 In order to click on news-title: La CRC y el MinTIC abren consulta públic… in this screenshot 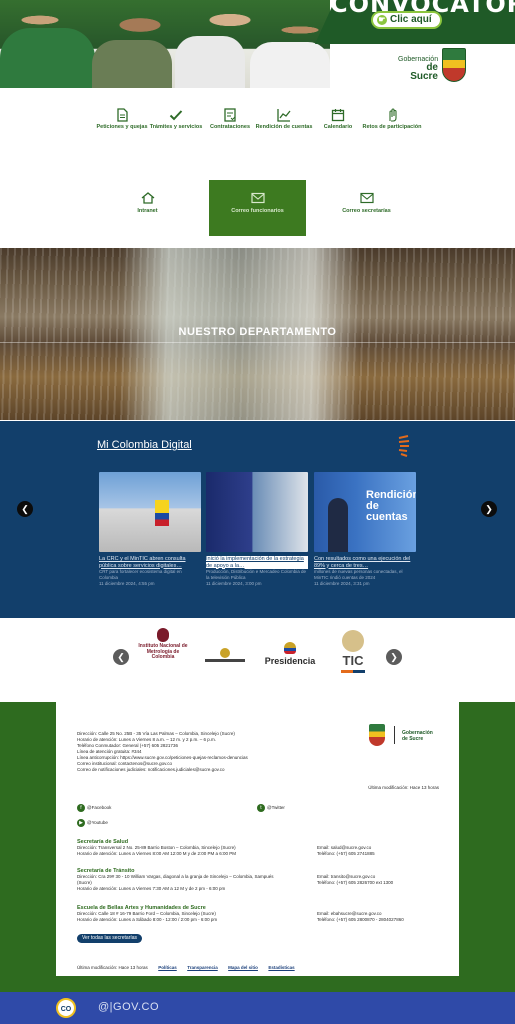, I will do `click(150, 562)`.